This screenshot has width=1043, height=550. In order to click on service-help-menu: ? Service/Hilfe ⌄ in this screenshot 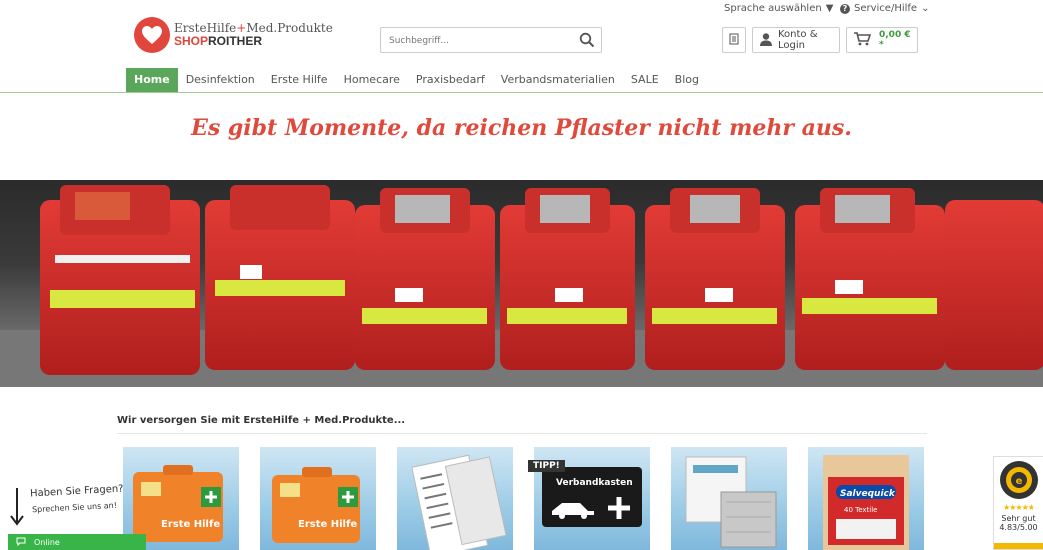, I will do `click(884, 8)`.